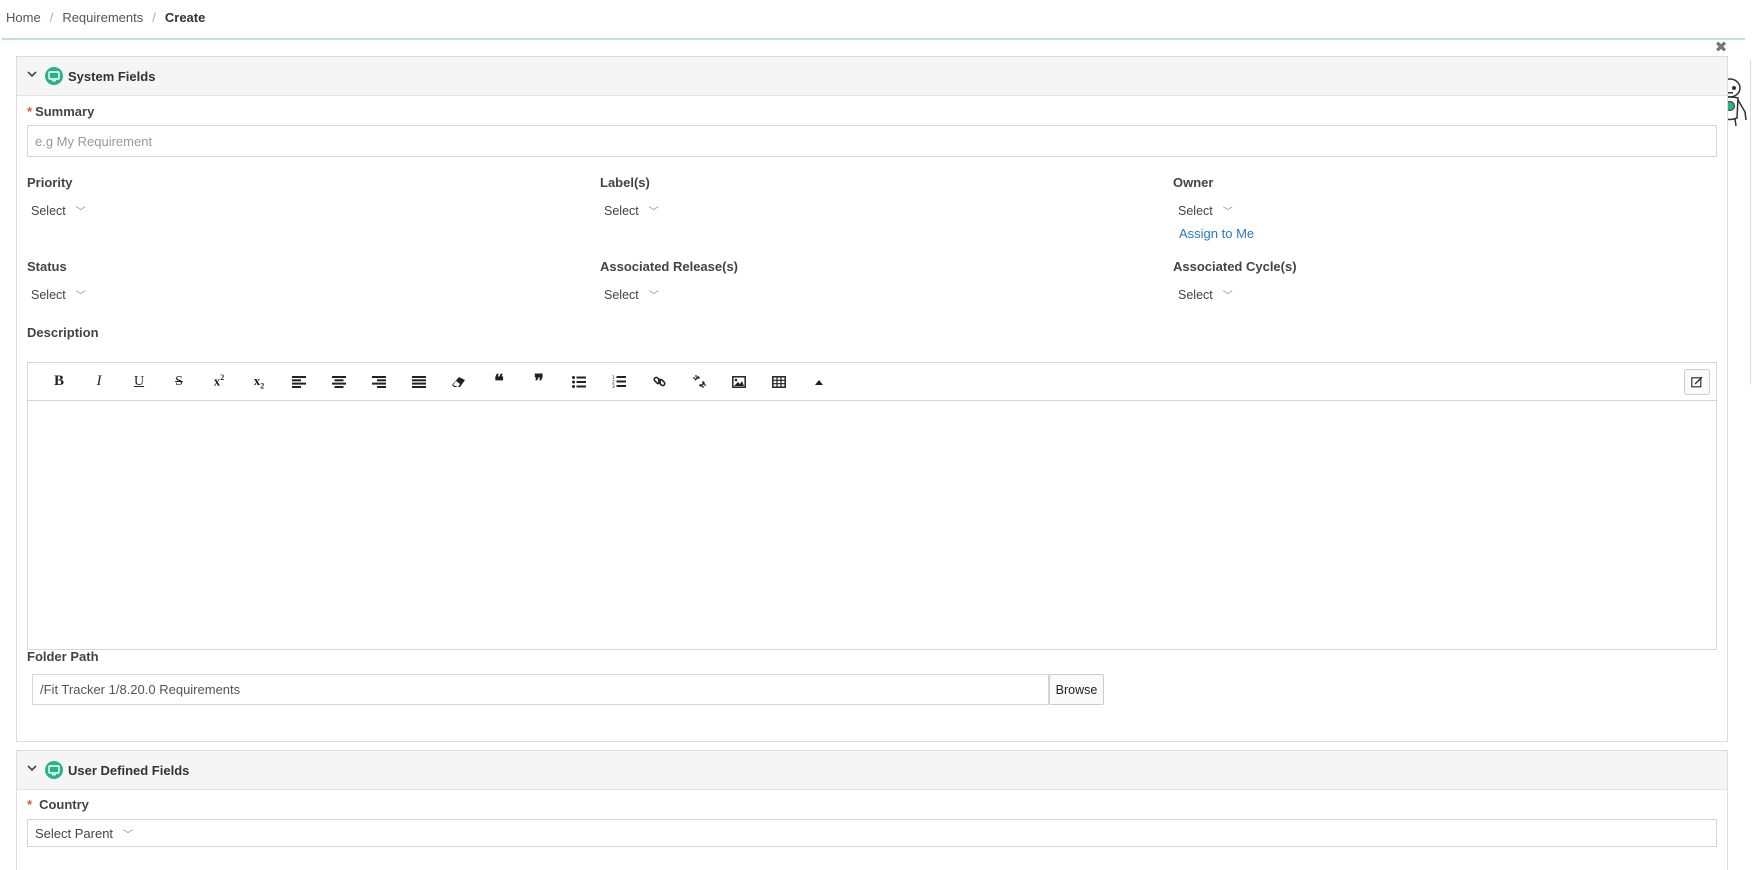 The image size is (1755, 870). Describe the element at coordinates (140, 689) in the screenshot. I see `folder-path-value: /Fit Tracker 1/8.20.0 Requirements` at that location.